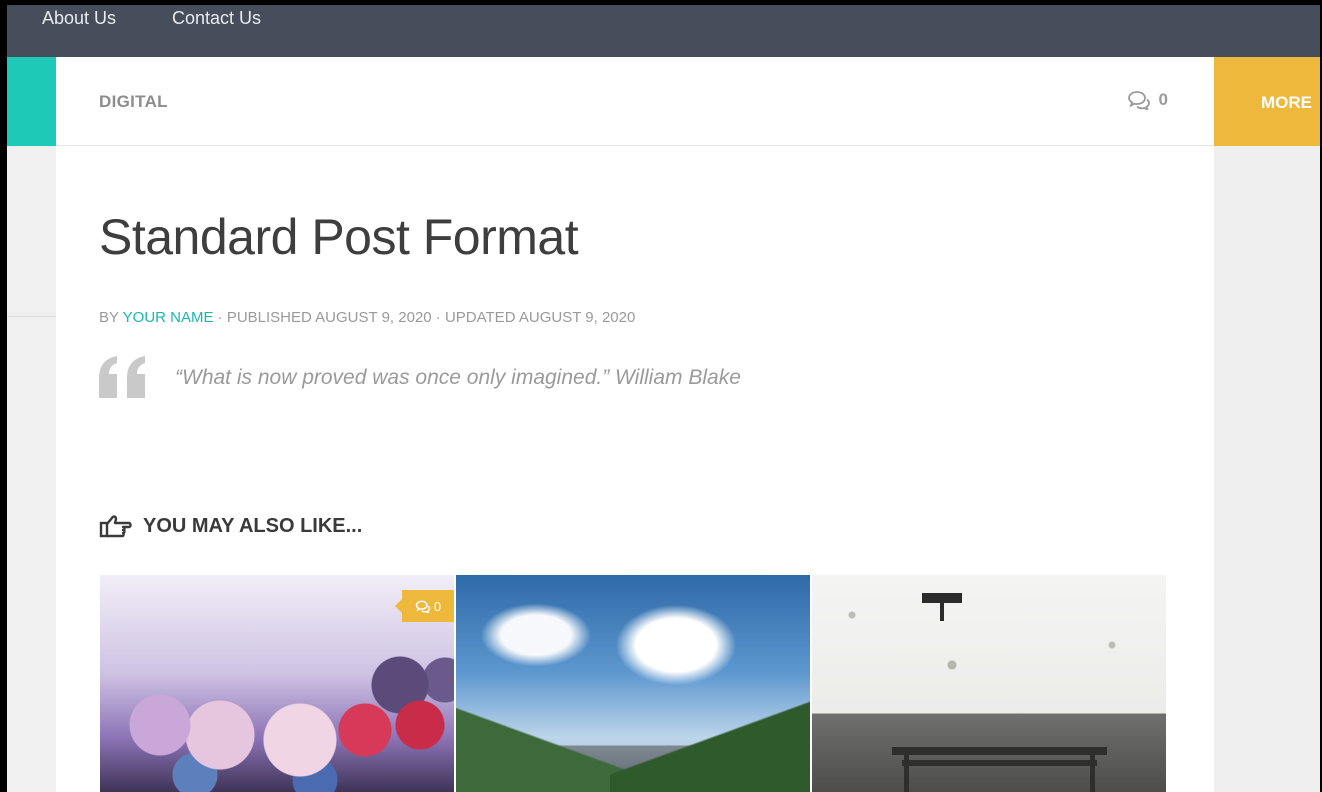 The image size is (1322, 792). Describe the element at coordinates (31, 101) in the screenshot. I see `sidebar-toggle-teal` at that location.